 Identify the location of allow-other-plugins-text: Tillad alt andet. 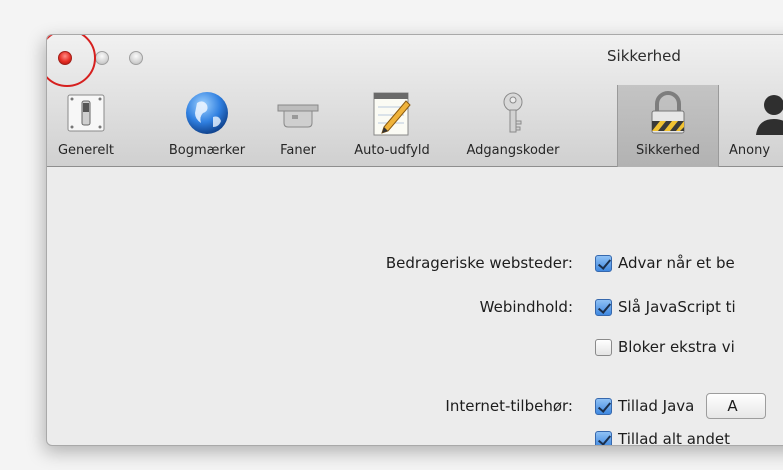
(674, 438).